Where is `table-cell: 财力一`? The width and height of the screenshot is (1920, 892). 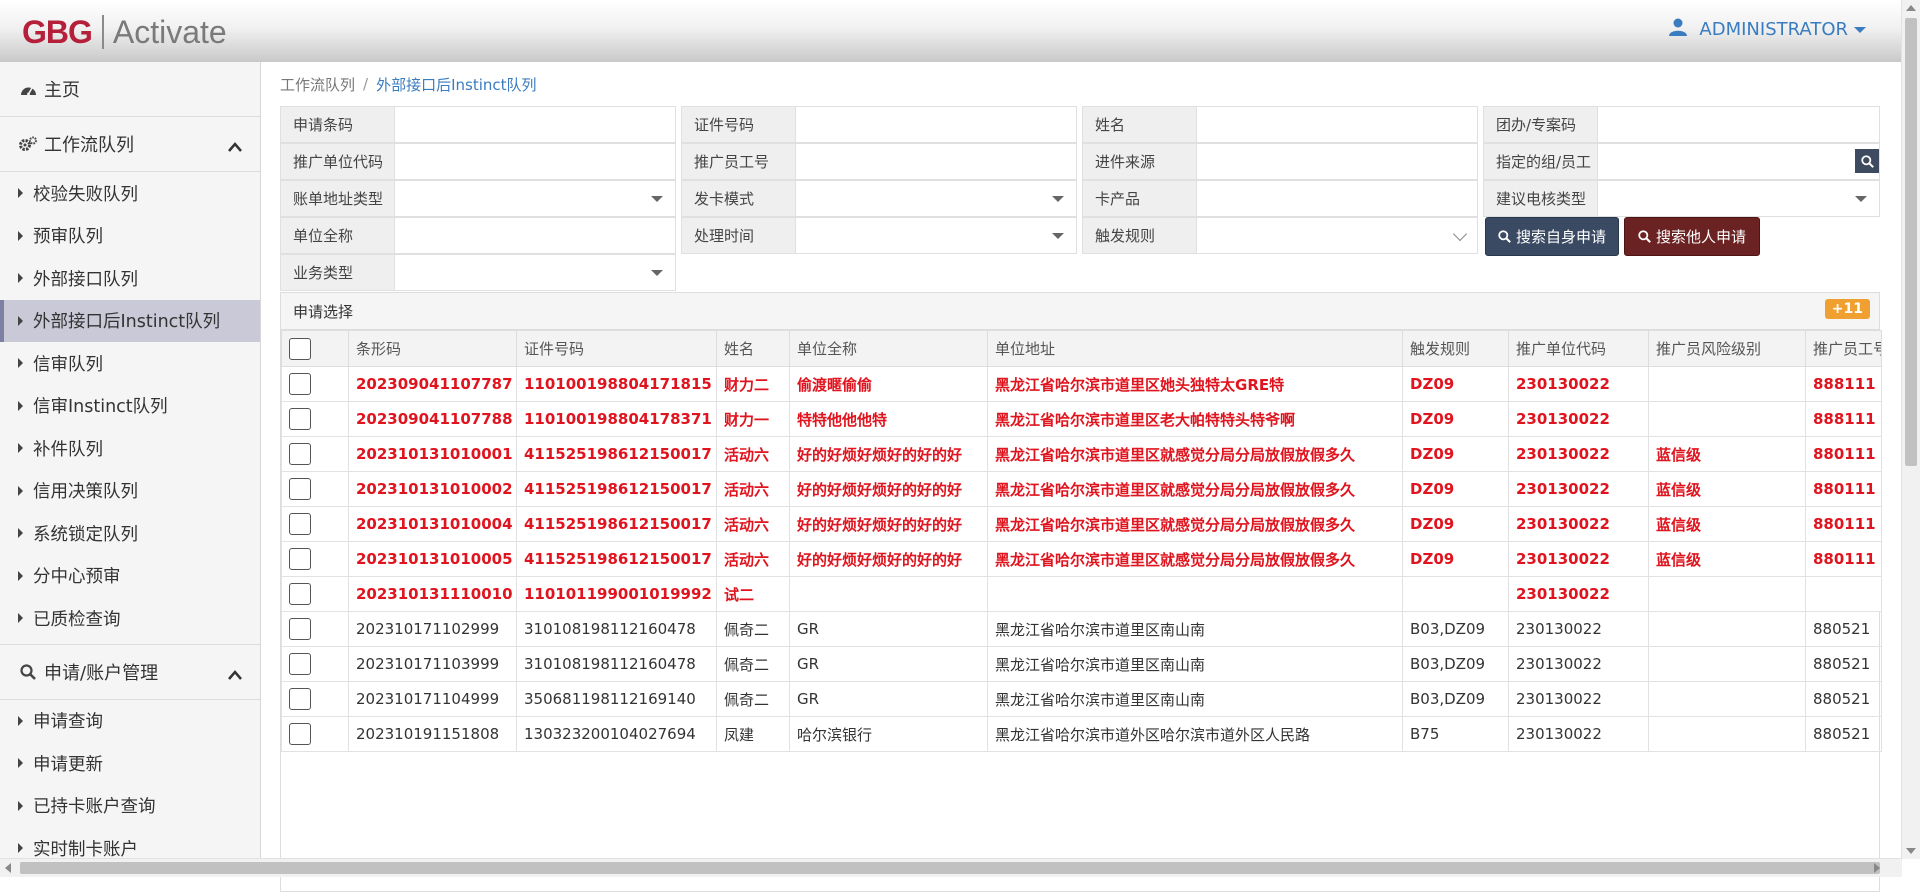 table-cell: 财力一 is located at coordinates (753, 419).